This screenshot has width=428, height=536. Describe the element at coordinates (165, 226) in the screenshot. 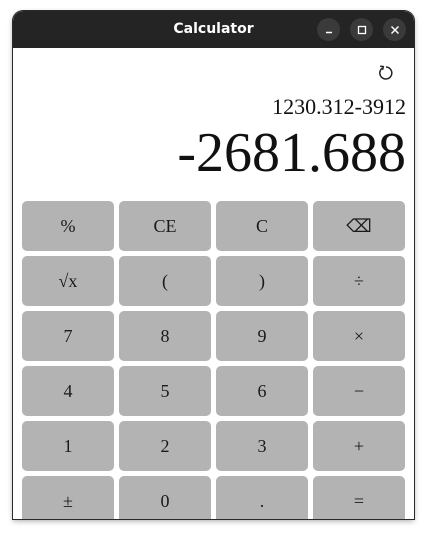

I see `clear-entry-key: CE` at that location.